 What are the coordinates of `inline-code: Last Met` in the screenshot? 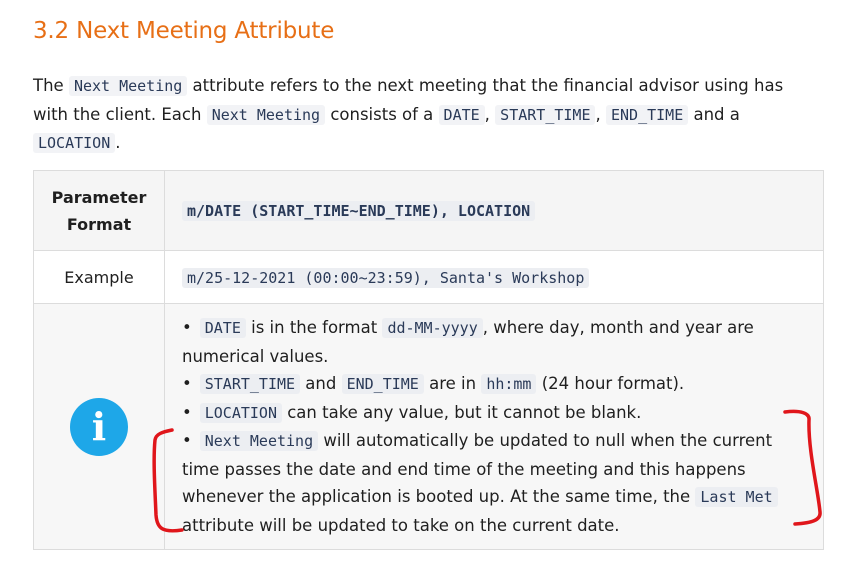 It's located at (736, 497).